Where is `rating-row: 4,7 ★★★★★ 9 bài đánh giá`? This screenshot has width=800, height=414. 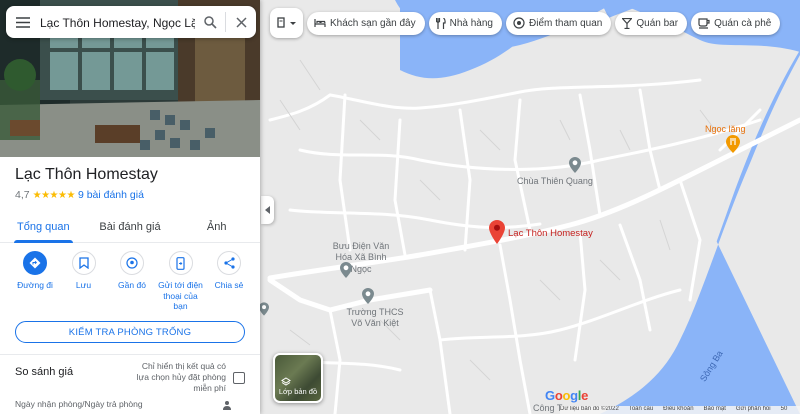
rating-row: 4,7 ★★★★★ 9 bài đánh giá is located at coordinates (79, 195).